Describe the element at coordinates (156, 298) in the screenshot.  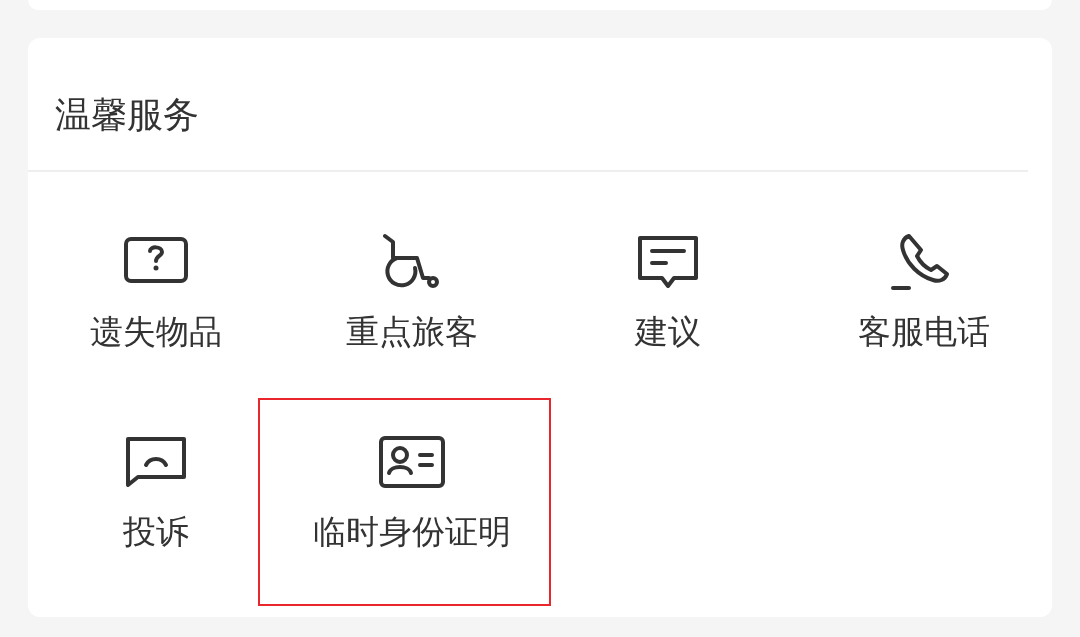
I see `service-item: 遗失物品` at that location.